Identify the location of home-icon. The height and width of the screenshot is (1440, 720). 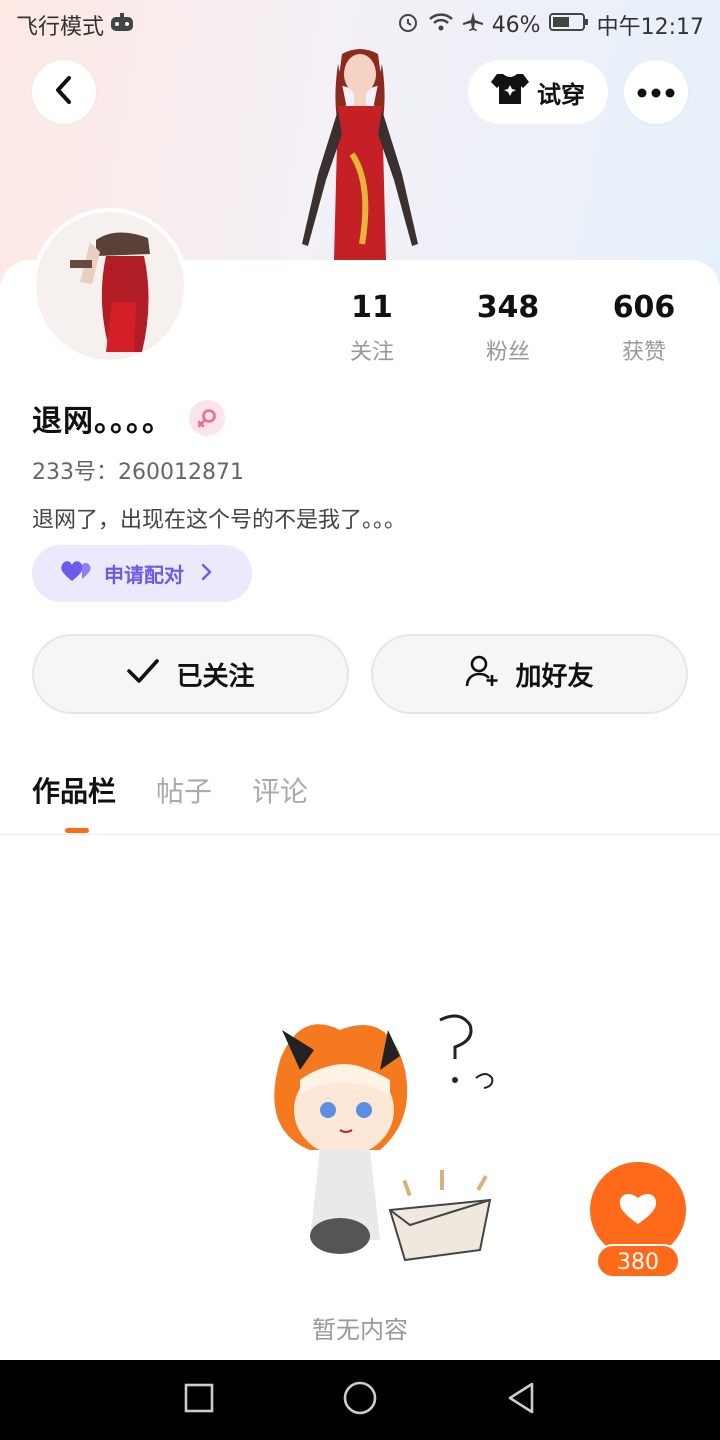
(360, 1400).